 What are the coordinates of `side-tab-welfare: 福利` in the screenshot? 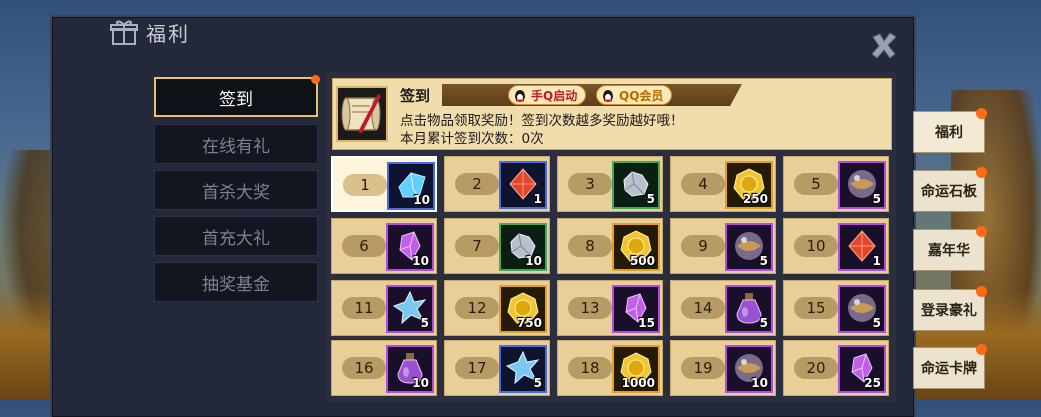 It's located at (950, 130).